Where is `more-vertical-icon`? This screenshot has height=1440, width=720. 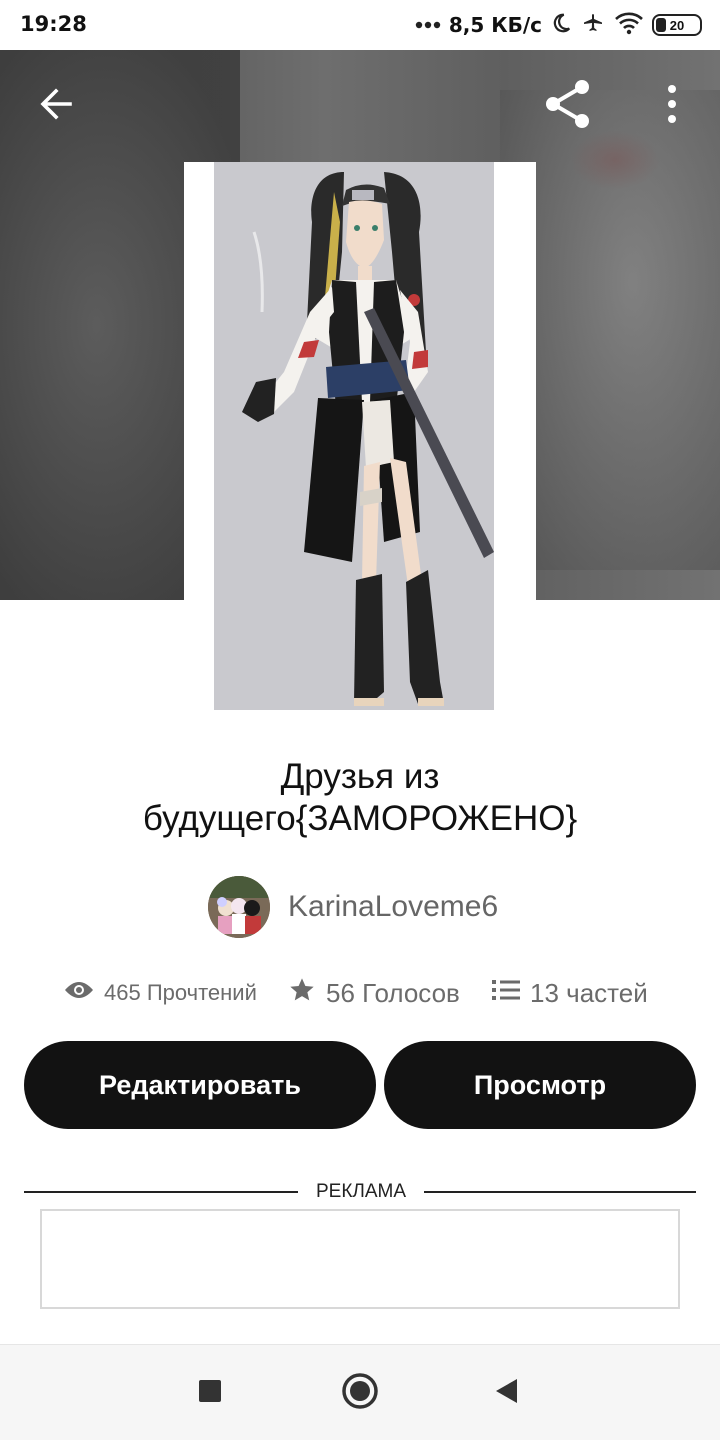
more-vertical-icon is located at coordinates (672, 106).